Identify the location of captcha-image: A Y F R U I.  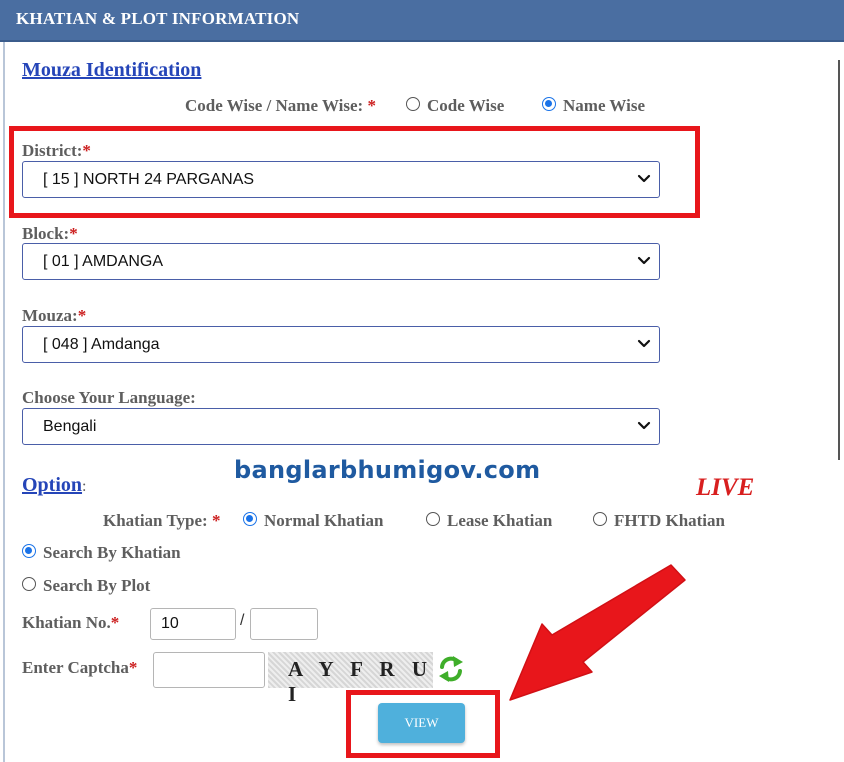
(350, 679).